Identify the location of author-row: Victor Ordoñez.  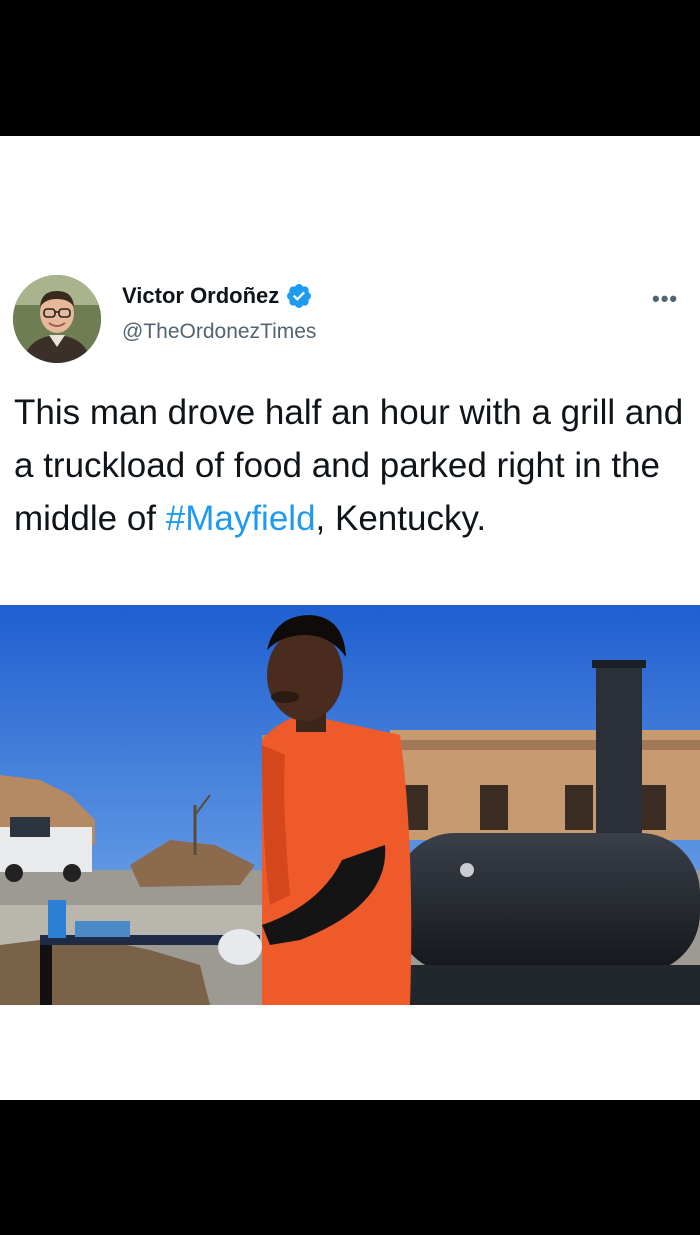
(217, 296).